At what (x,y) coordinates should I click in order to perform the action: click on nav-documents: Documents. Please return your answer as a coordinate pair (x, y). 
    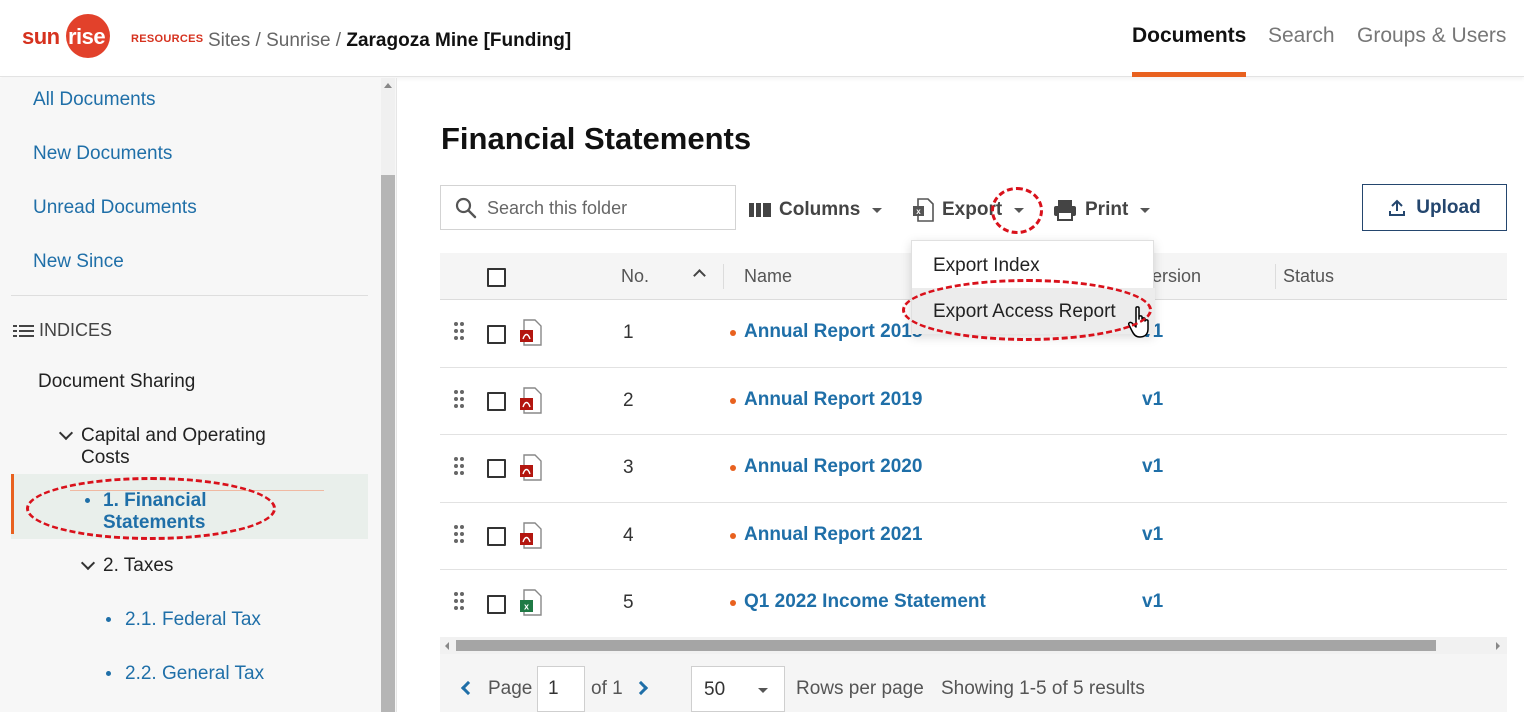
    Looking at the image, I should click on (1189, 50).